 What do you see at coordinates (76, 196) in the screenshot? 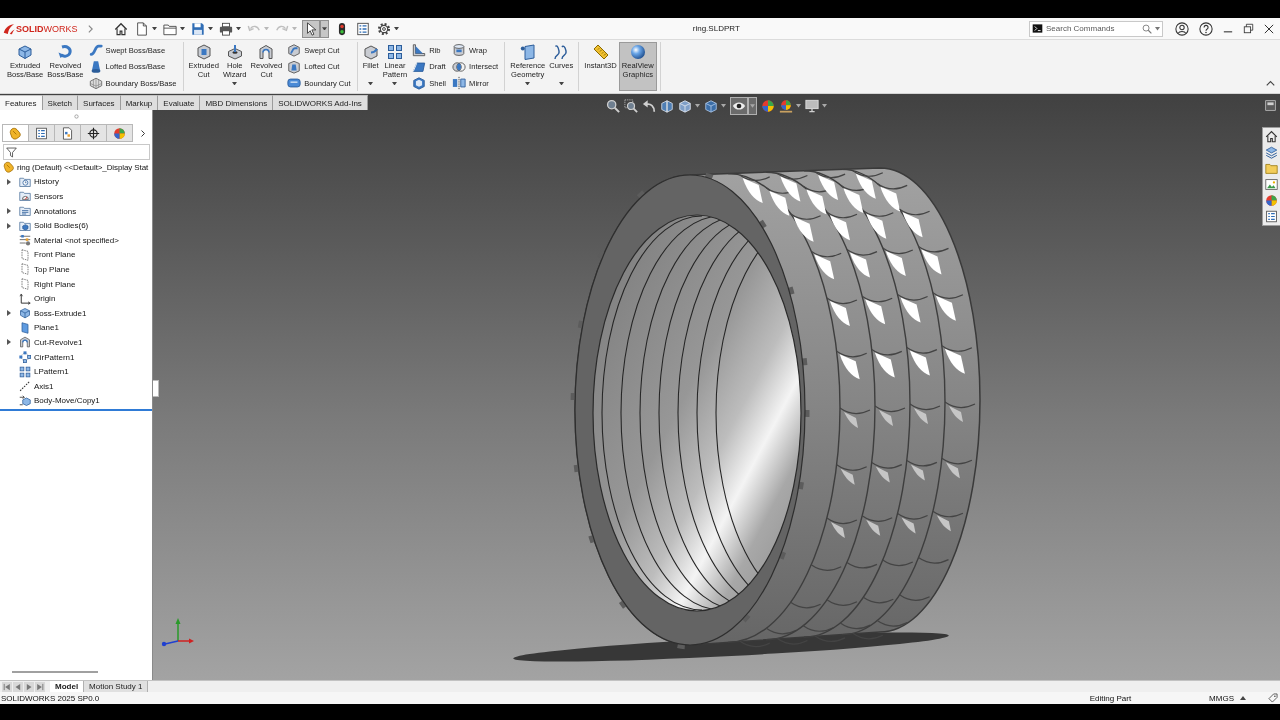
I see `tree-item: Sensors` at bounding box center [76, 196].